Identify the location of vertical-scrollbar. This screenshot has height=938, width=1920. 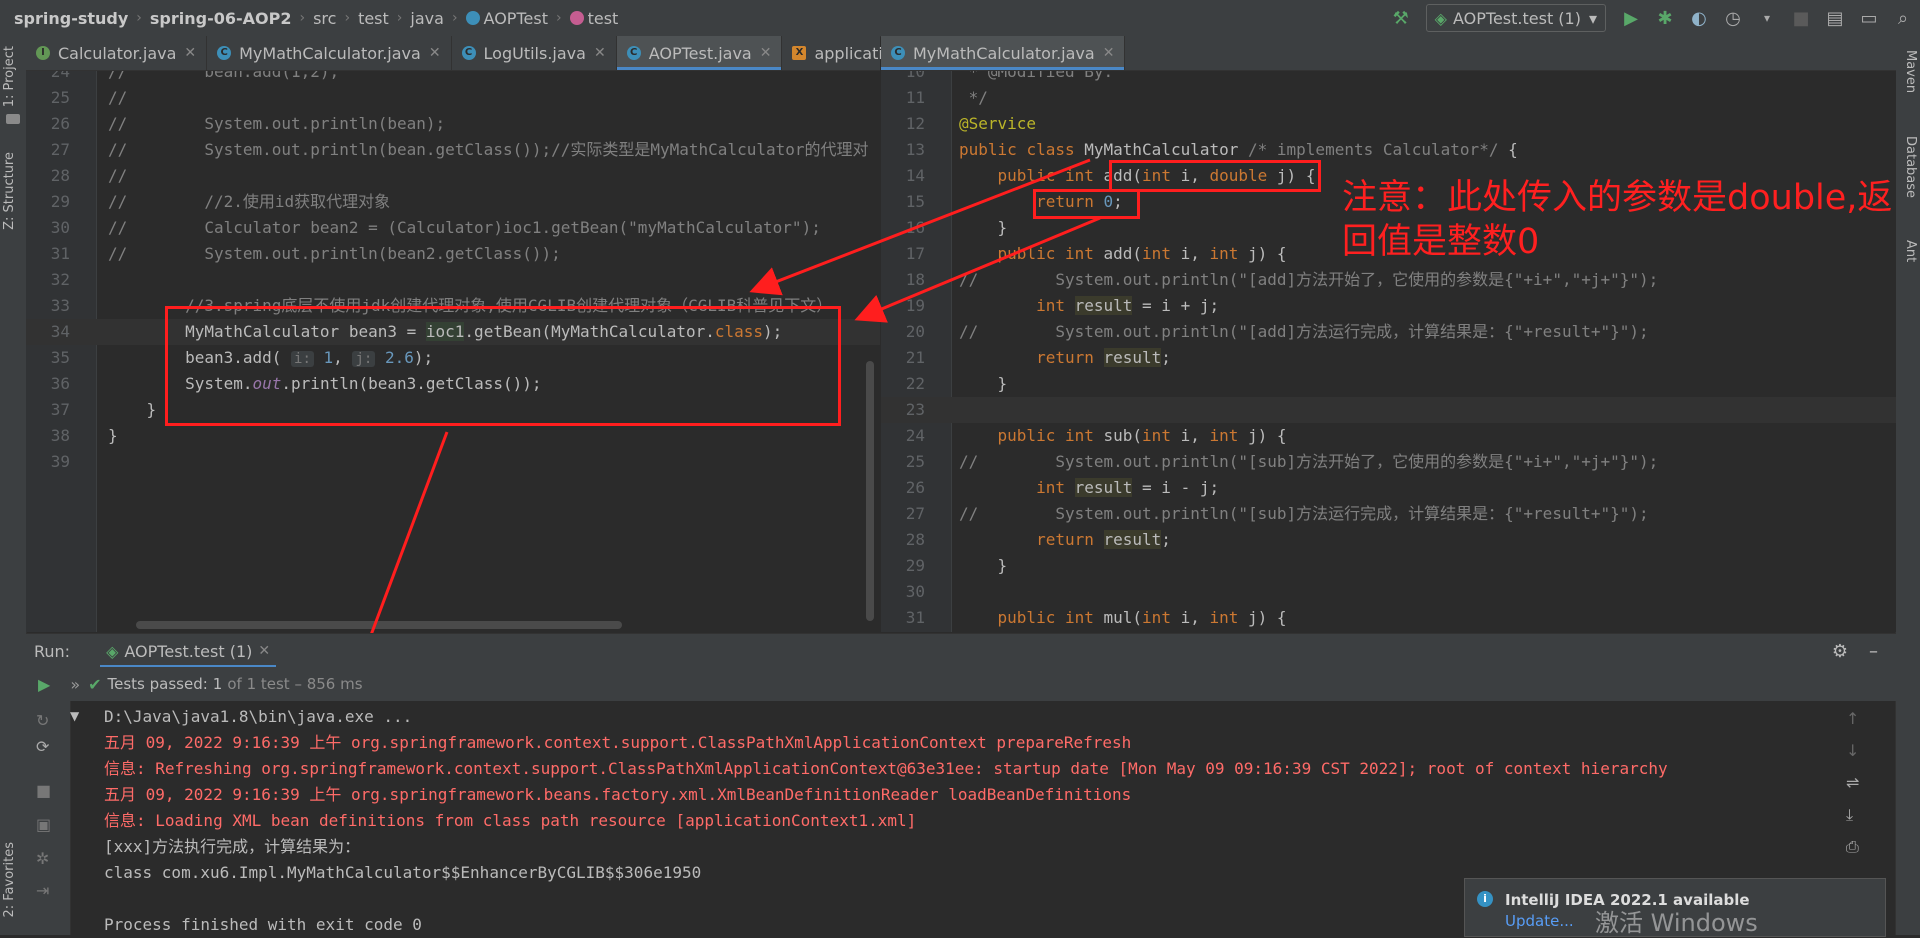
(870, 491).